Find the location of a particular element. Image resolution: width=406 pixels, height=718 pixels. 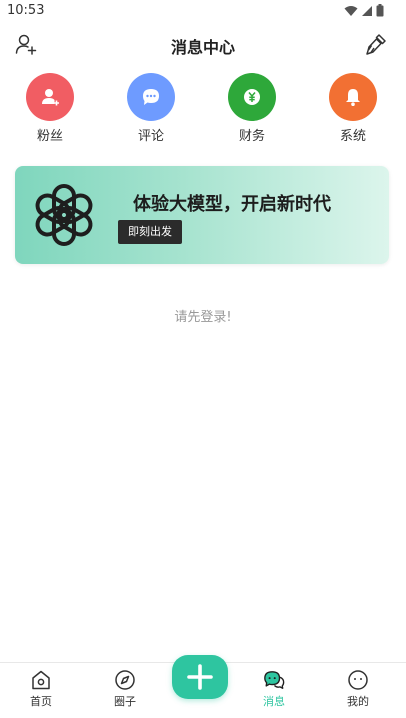

finance-icon is located at coordinates (252, 97).